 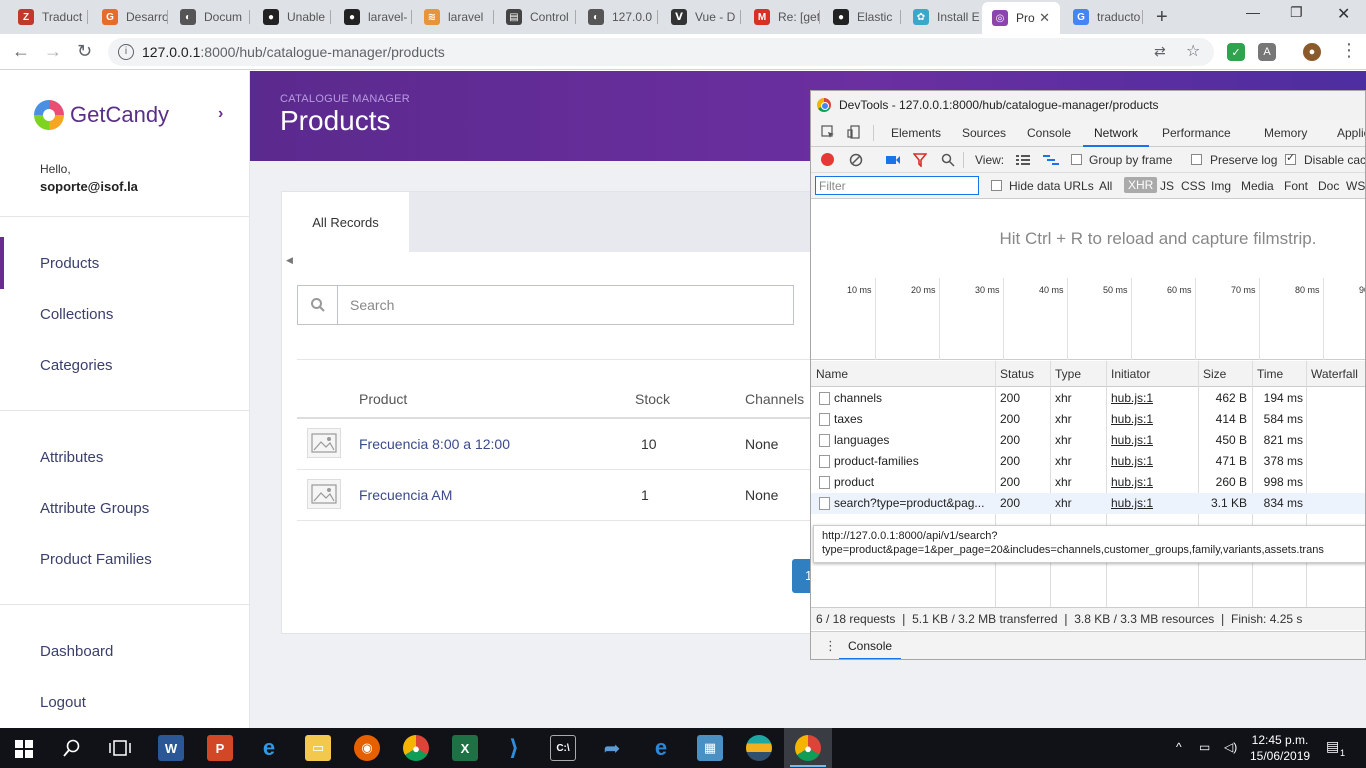 What do you see at coordinates (1167, 186) in the screenshot?
I see `type-filter-js: JS` at bounding box center [1167, 186].